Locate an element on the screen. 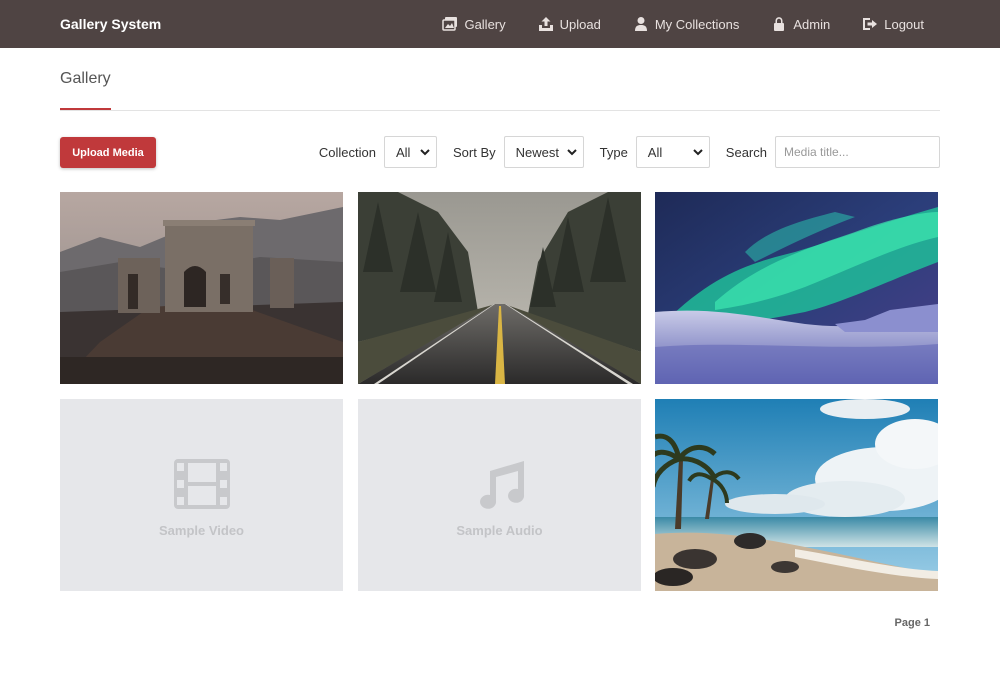 This screenshot has height=700, width=1000. user-icon is located at coordinates (640, 24).